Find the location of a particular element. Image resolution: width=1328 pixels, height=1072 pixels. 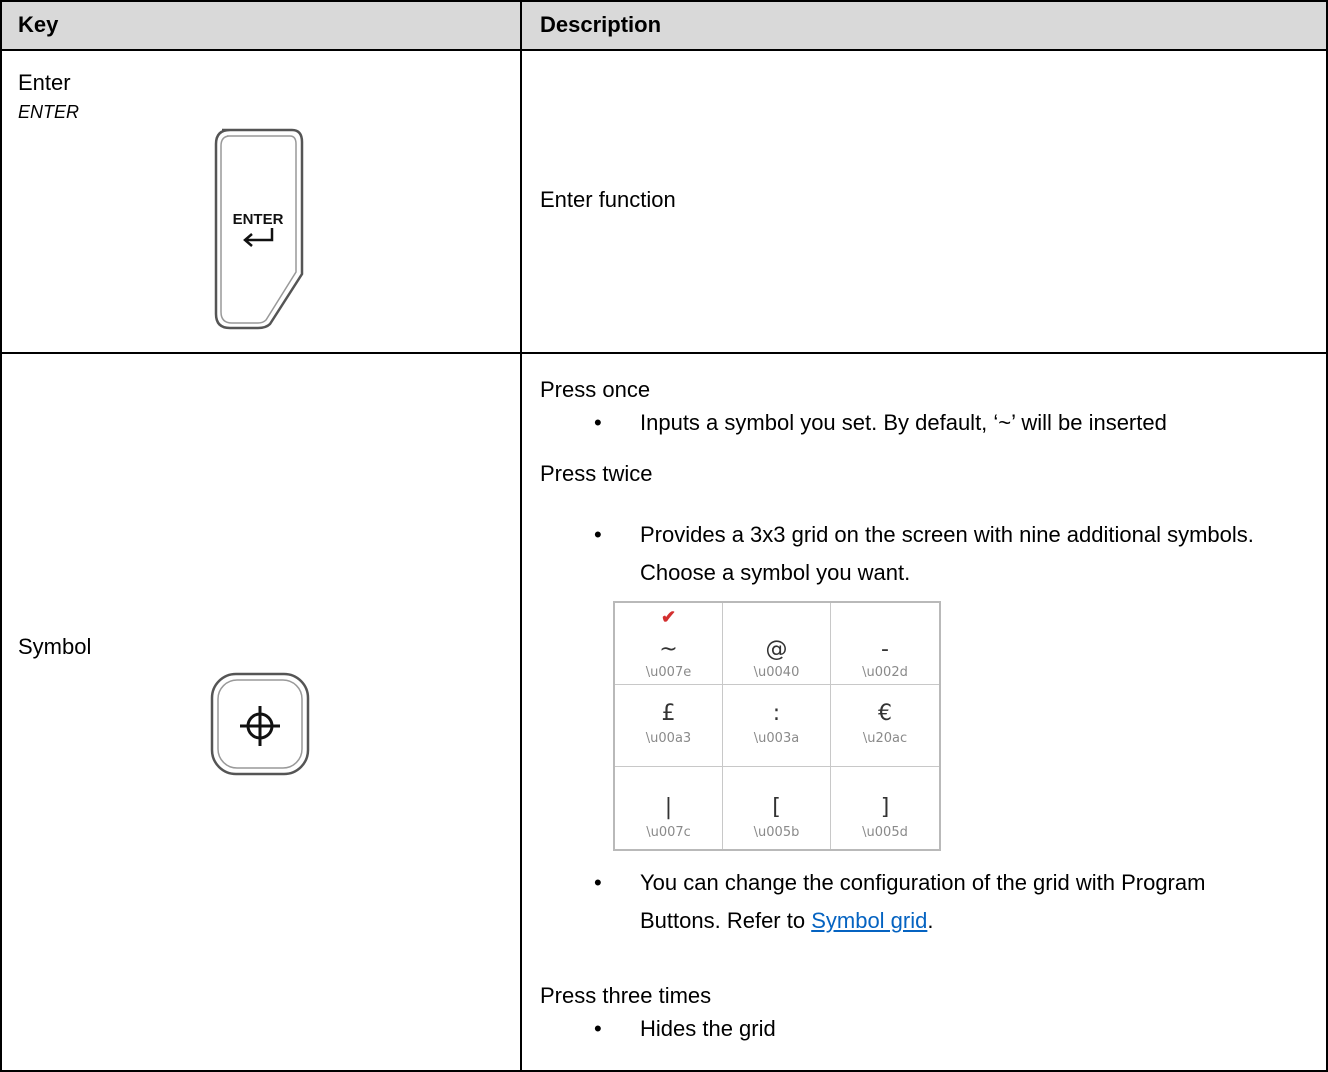

key-name: Symbol is located at coordinates (55, 646).